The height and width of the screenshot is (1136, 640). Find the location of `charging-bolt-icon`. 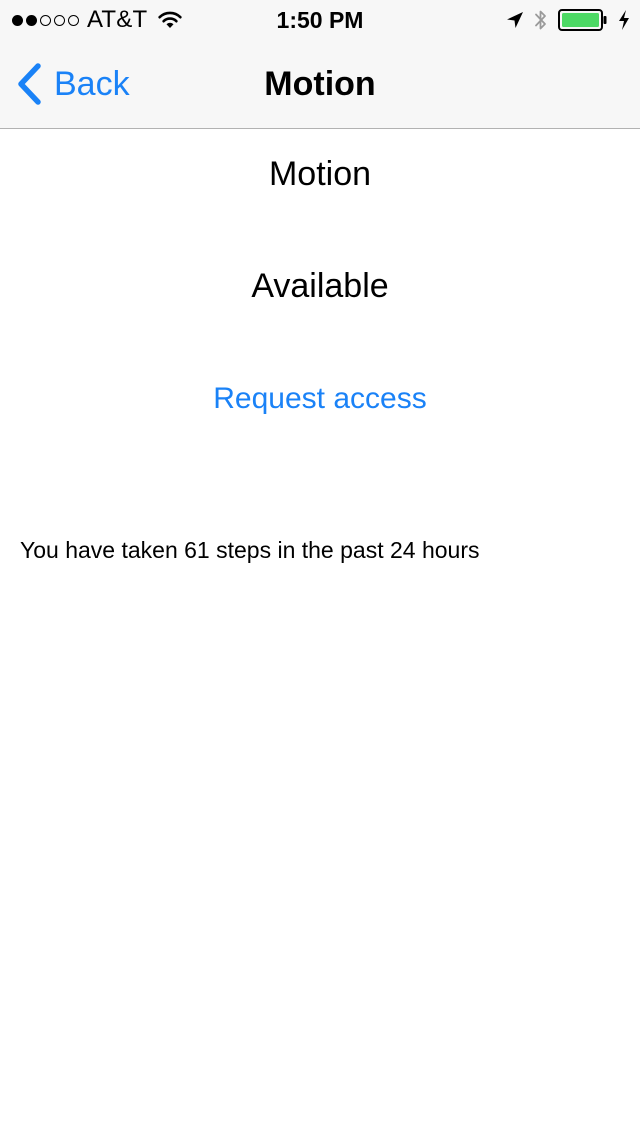

charging-bolt-icon is located at coordinates (624, 20).